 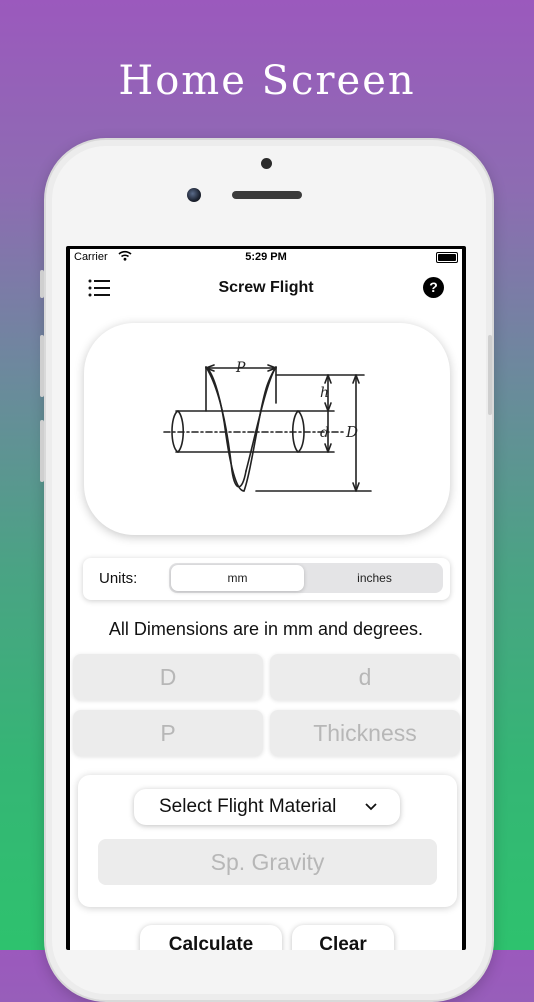 I want to click on units-label: Units:, so click(x=118, y=578).